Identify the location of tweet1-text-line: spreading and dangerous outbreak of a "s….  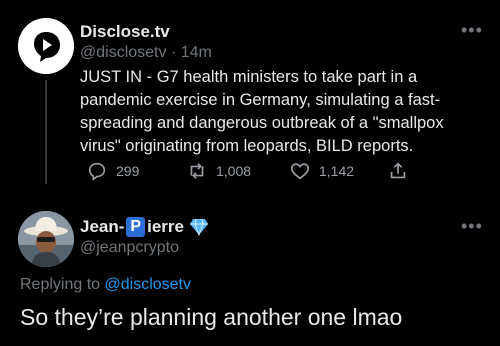
(262, 123).